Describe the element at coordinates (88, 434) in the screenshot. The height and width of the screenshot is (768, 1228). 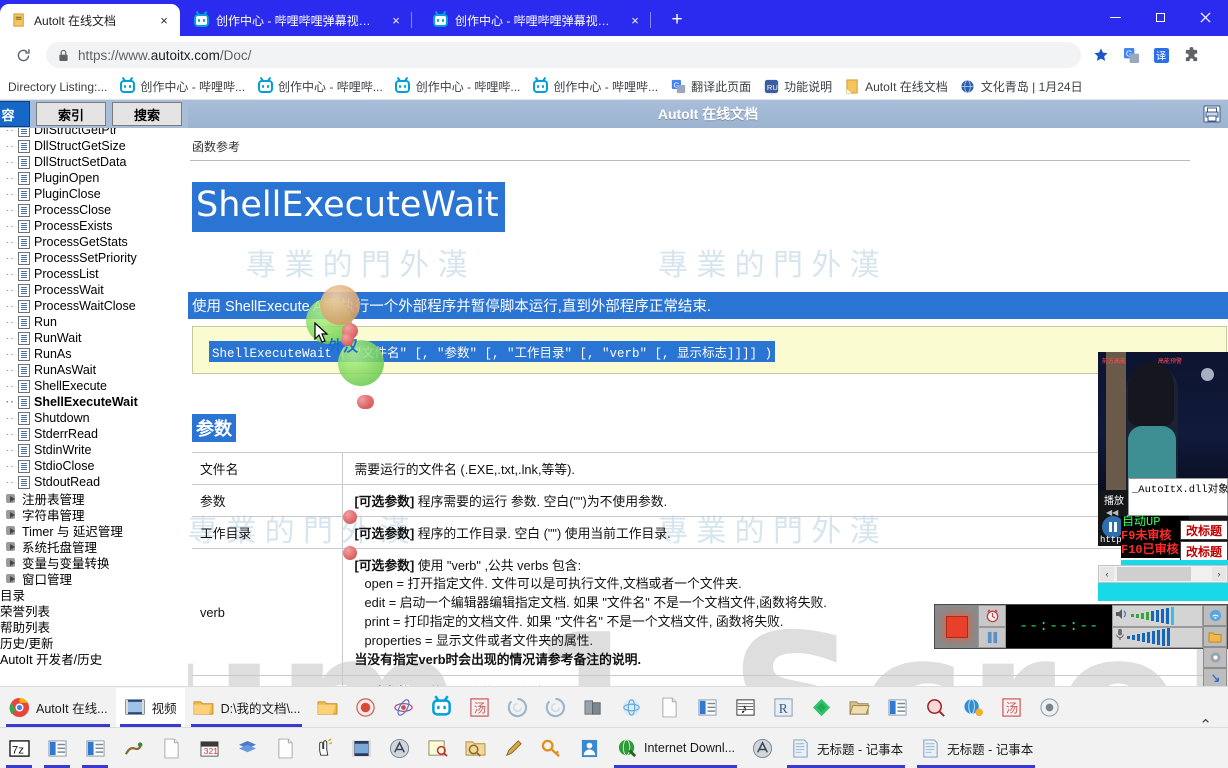
I see `tree-item-19: ·· StderrRead` at that location.